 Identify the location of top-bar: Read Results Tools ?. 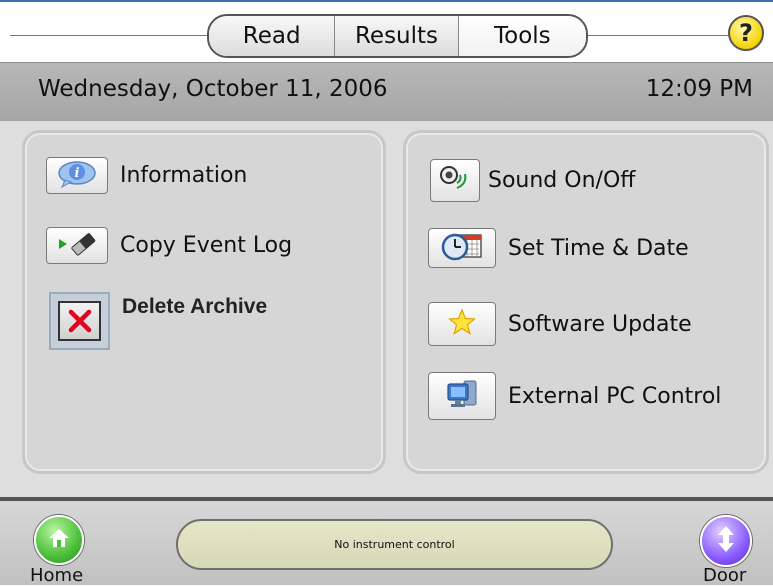
(386, 31).